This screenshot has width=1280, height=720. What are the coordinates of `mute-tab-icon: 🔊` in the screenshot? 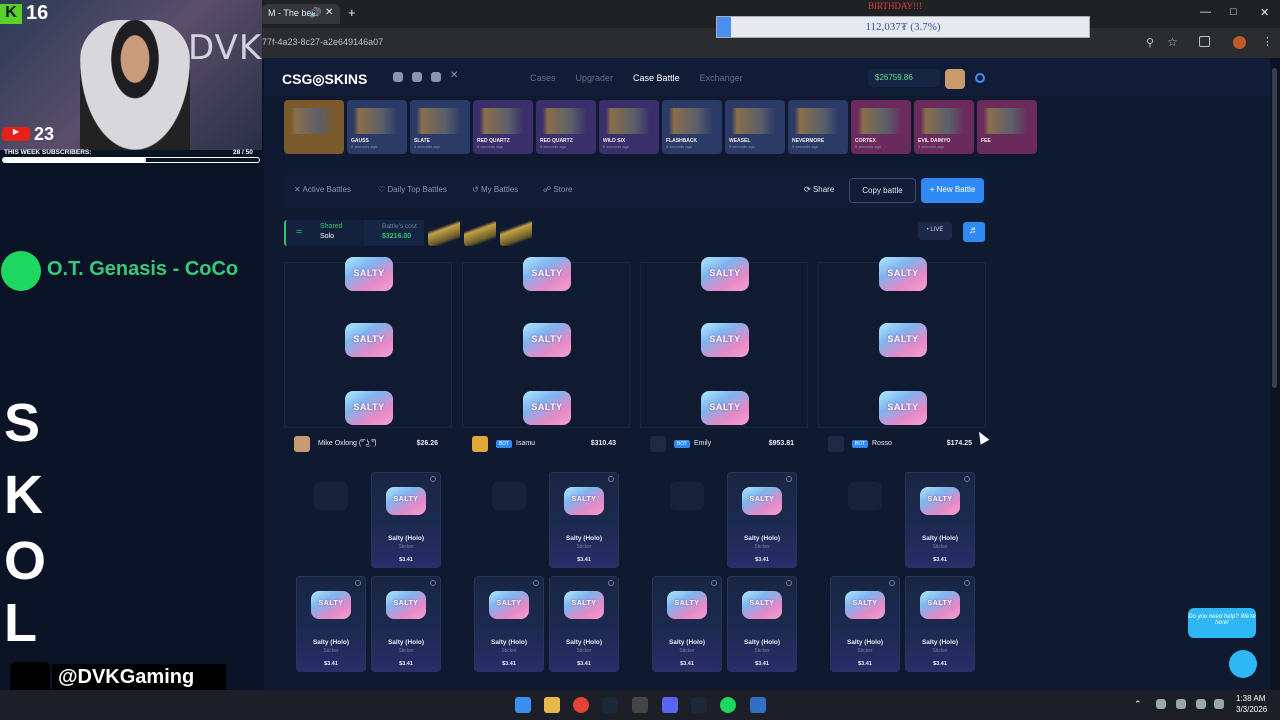 It's located at (315, 13).